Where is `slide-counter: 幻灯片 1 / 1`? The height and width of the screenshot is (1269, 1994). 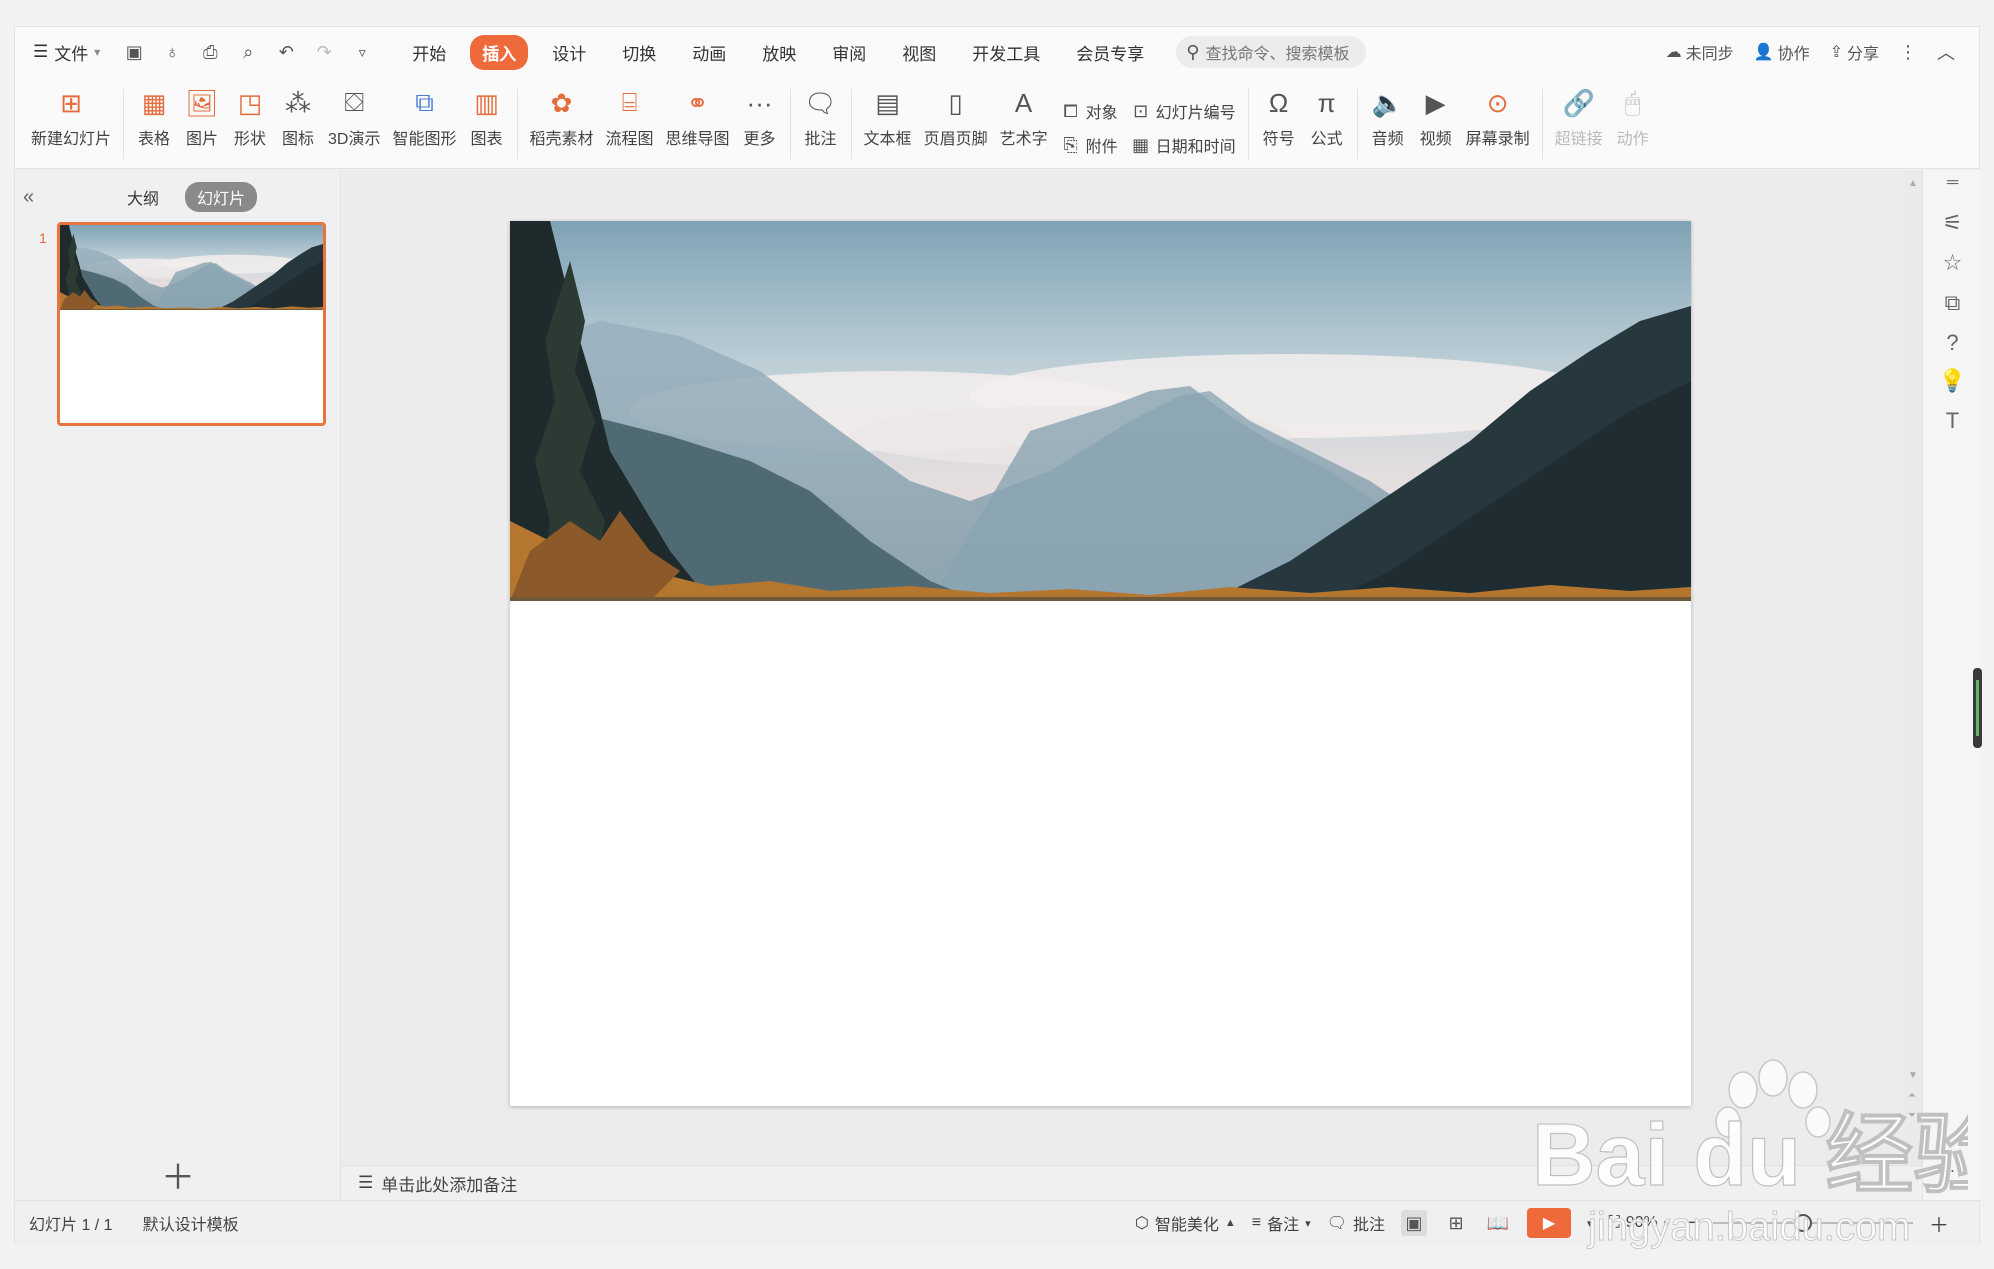 slide-counter: 幻灯片 1 / 1 is located at coordinates (71, 1225).